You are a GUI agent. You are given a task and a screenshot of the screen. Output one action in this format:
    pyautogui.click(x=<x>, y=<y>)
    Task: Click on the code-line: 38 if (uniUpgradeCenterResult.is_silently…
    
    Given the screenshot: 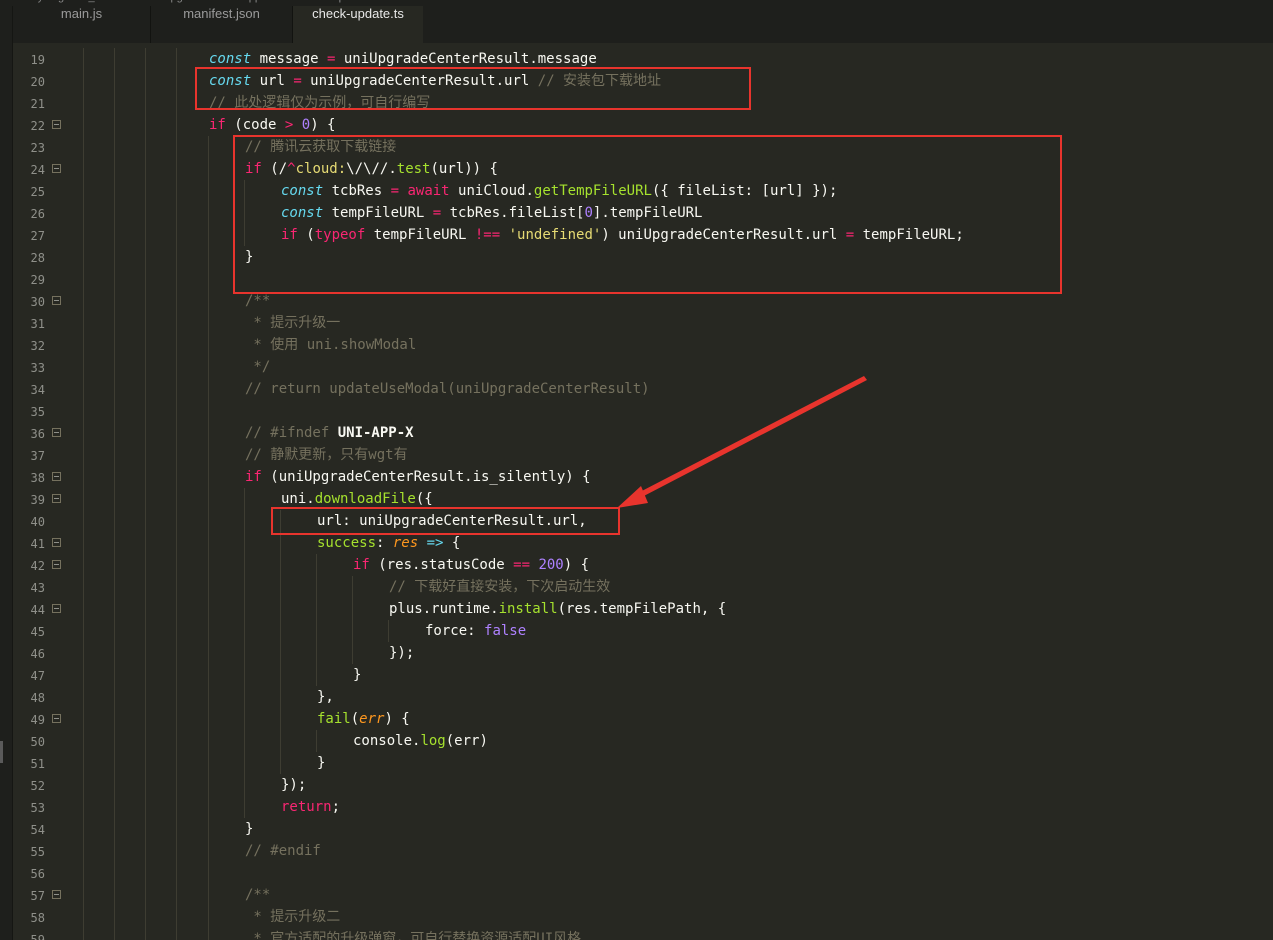 What is the action you would take?
    pyautogui.click(x=643, y=477)
    